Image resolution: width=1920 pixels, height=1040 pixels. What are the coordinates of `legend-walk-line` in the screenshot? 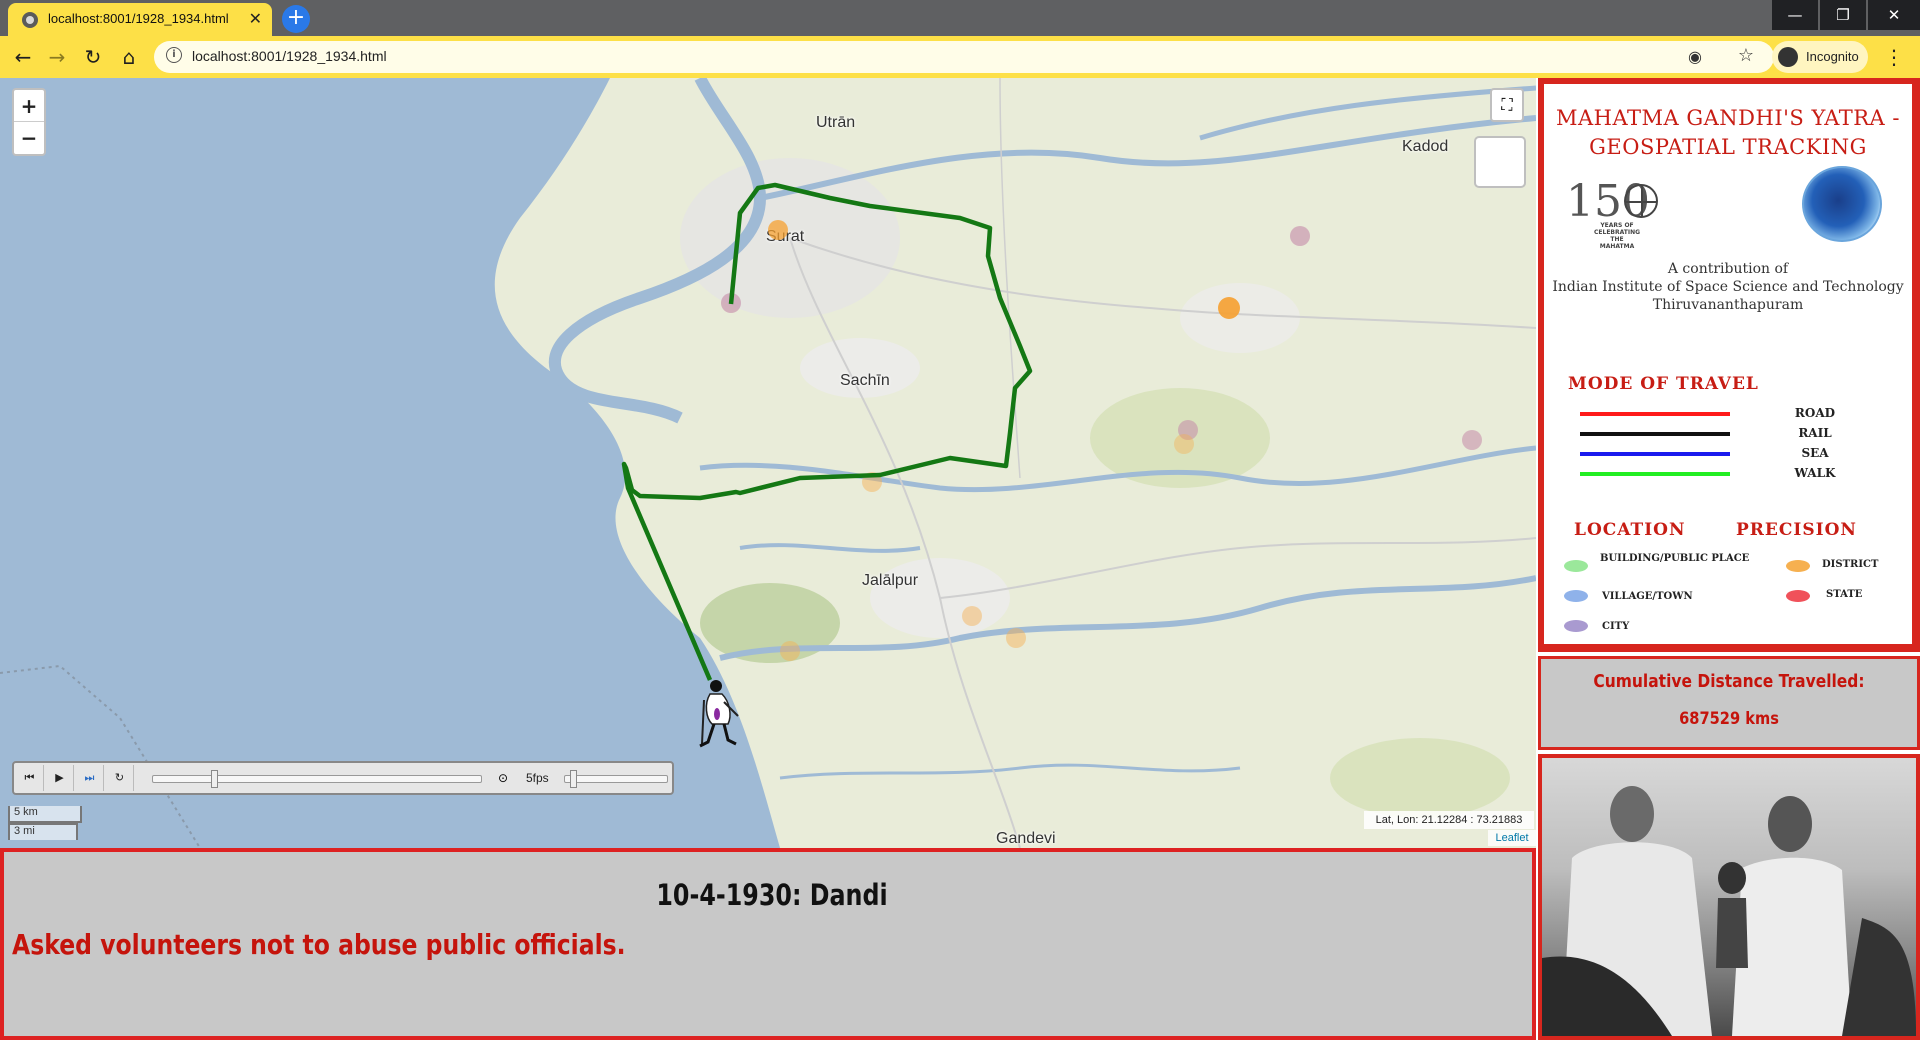 It's located at (1655, 474).